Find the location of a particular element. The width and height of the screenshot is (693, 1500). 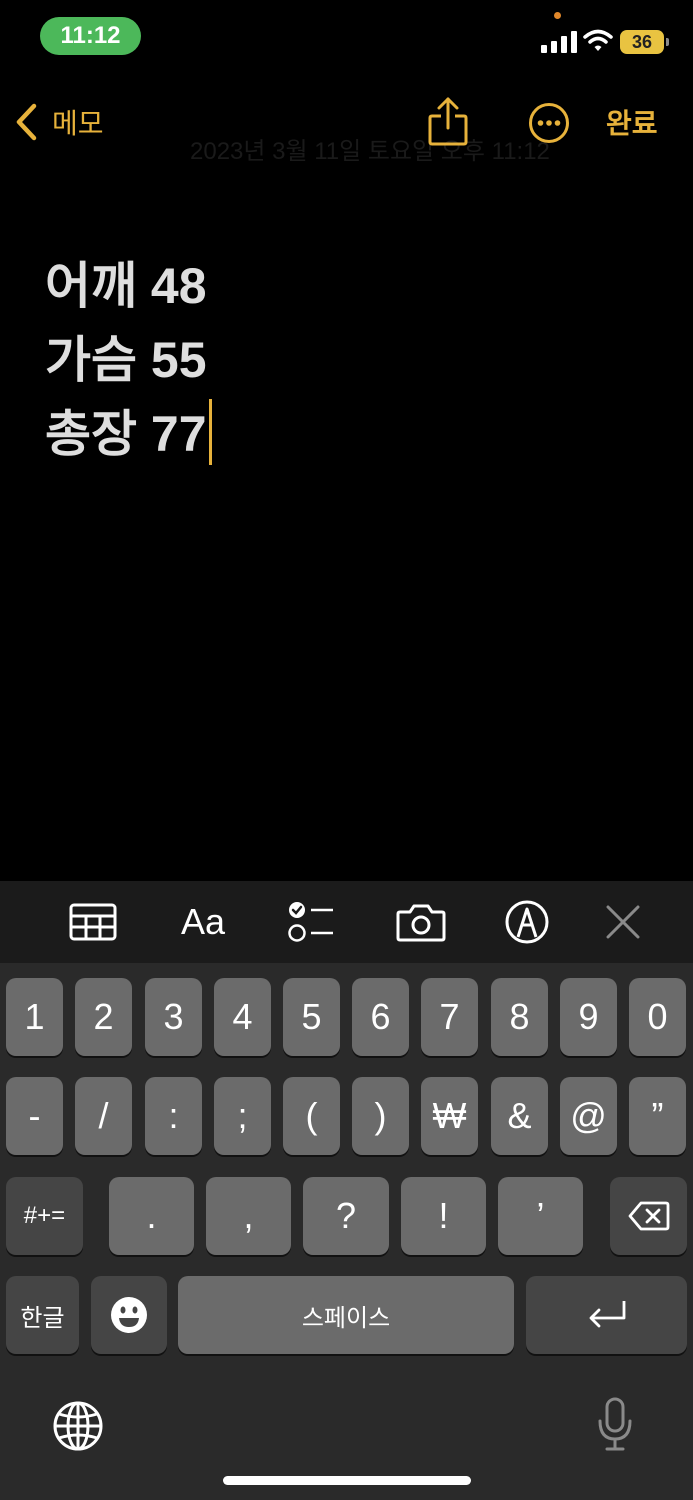

key-won: ₩ is located at coordinates (449, 1116).